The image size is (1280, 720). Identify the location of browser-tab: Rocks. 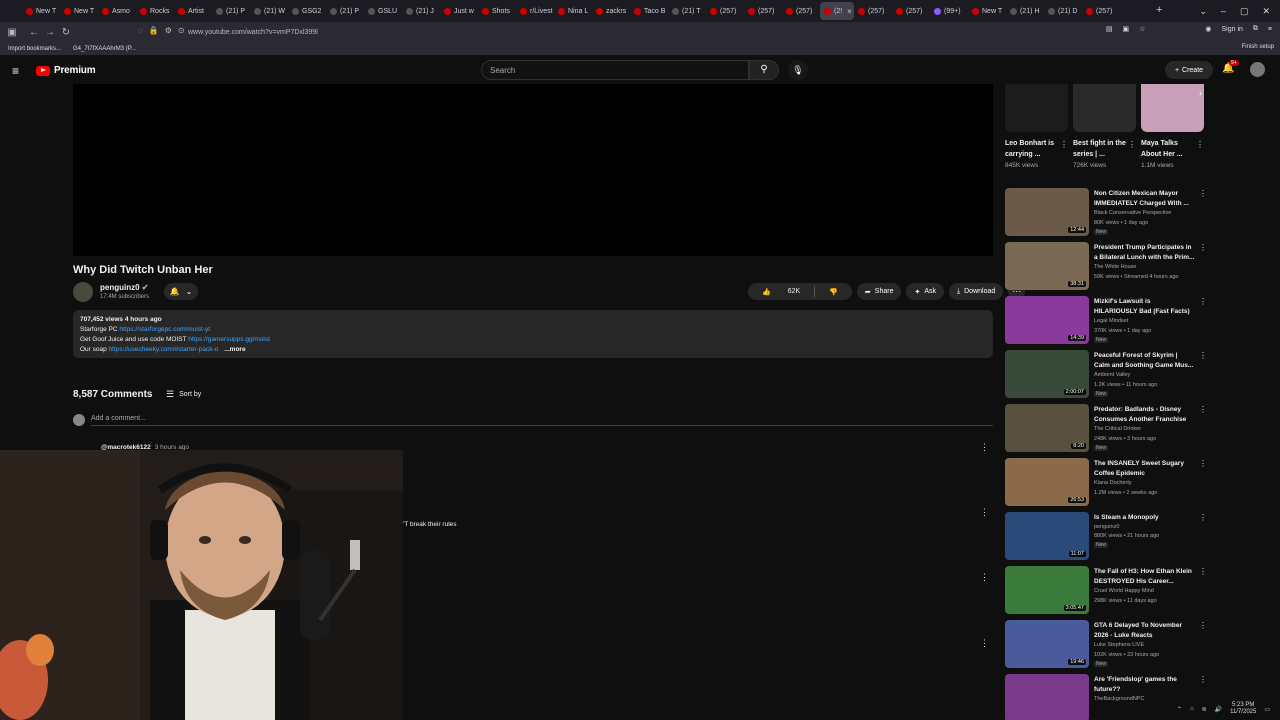
(155, 11).